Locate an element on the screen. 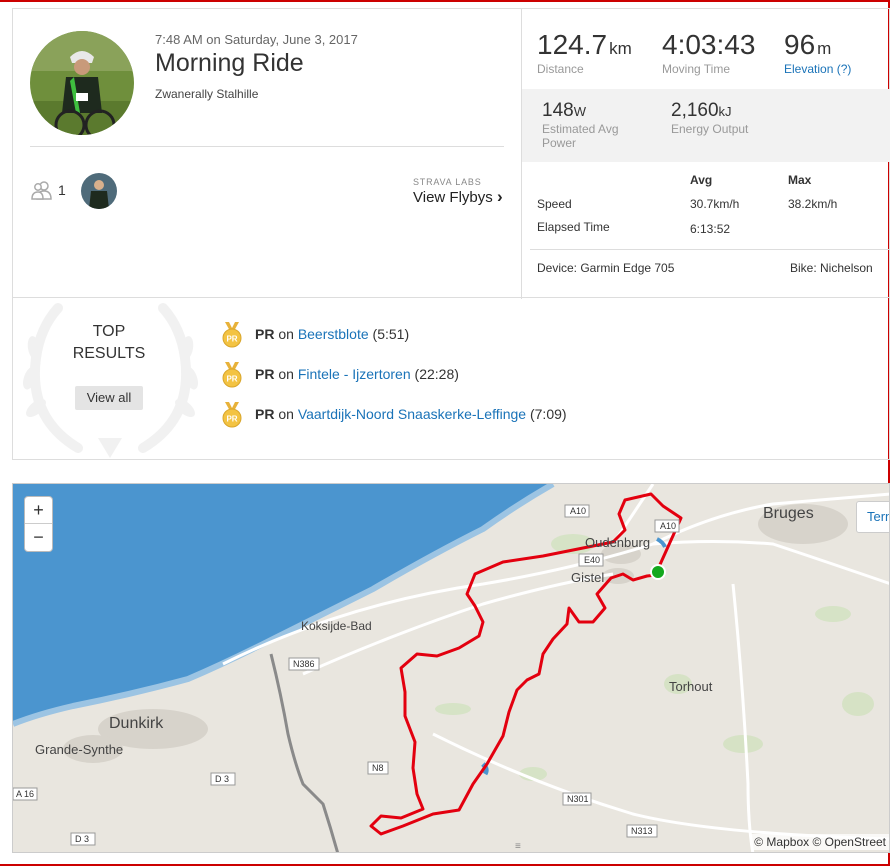 The height and width of the screenshot is (866, 890). energy-unit: kJ is located at coordinates (725, 111).